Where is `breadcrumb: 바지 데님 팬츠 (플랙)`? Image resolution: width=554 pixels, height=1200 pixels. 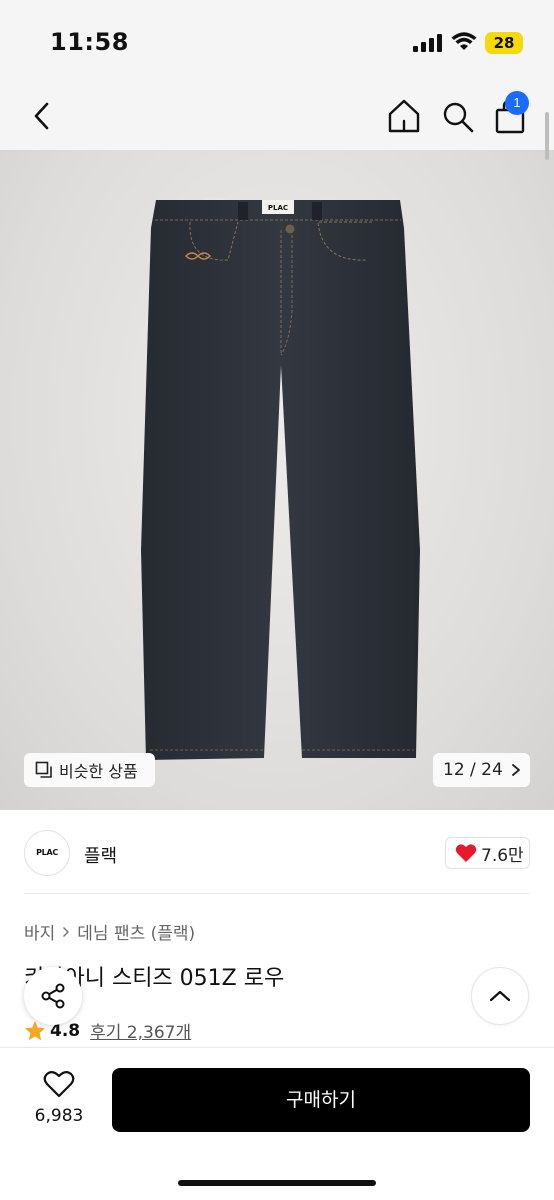
breadcrumb: 바지 데님 팬츠 (플랙) is located at coordinates (109, 931).